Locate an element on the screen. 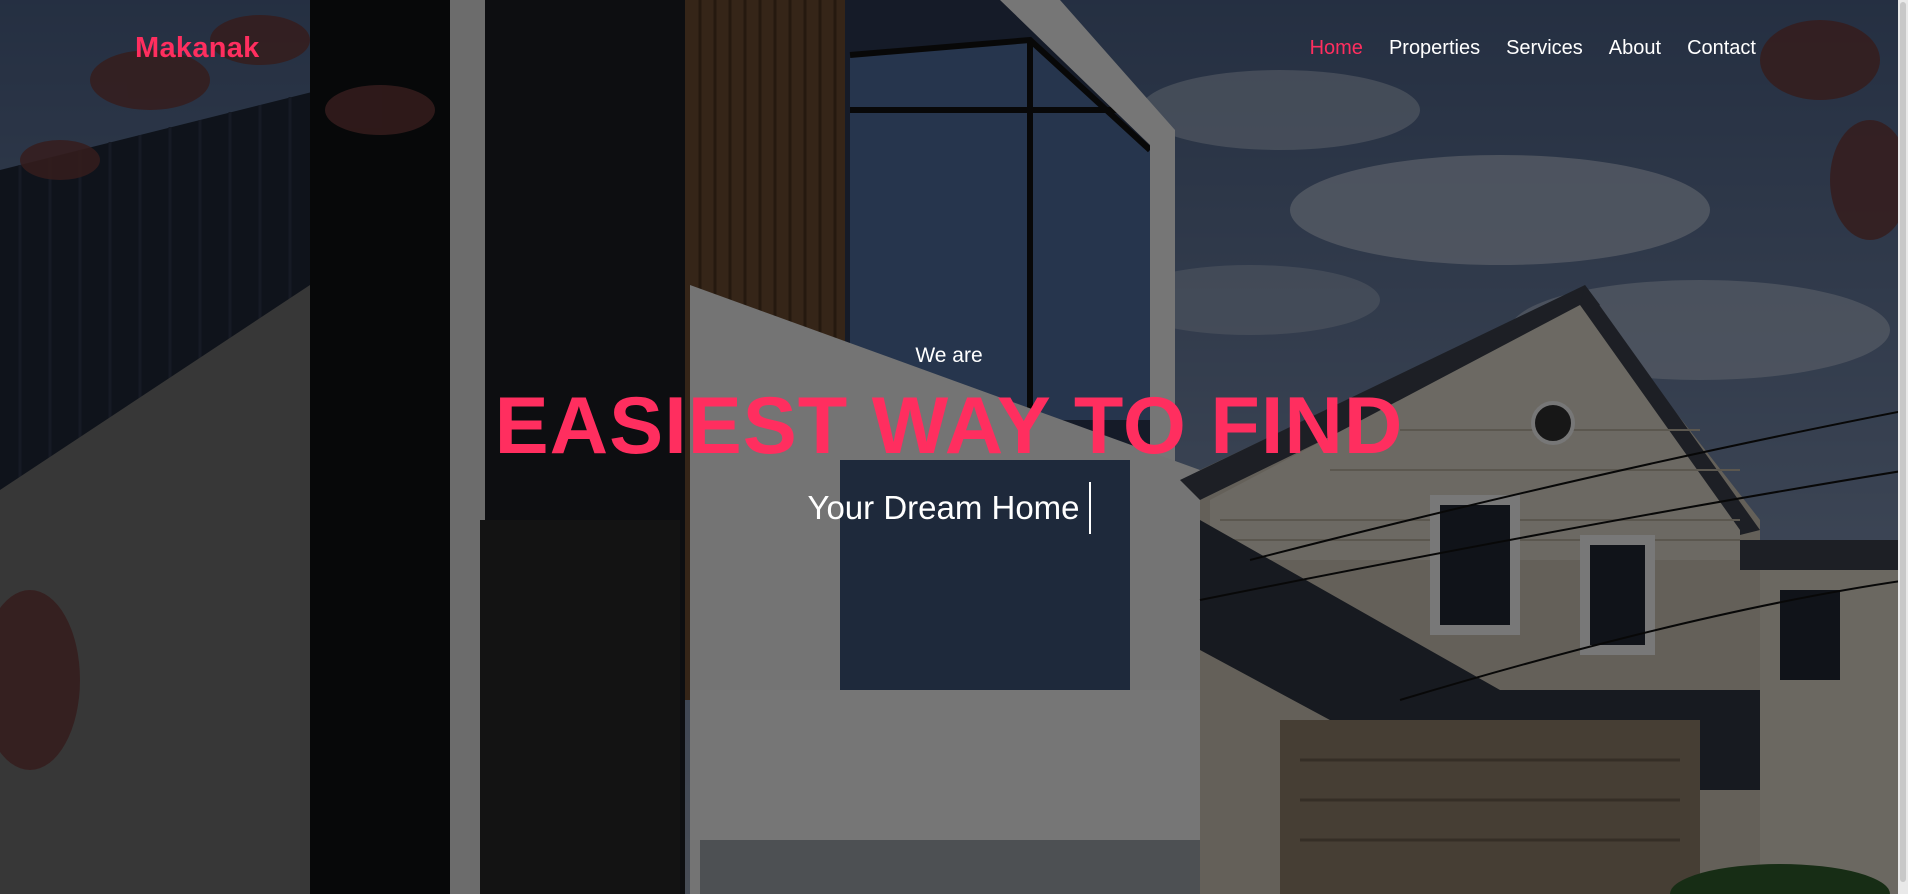 Image resolution: width=1908 pixels, height=894 pixels. nav-item-services: Services is located at coordinates (1544, 48).